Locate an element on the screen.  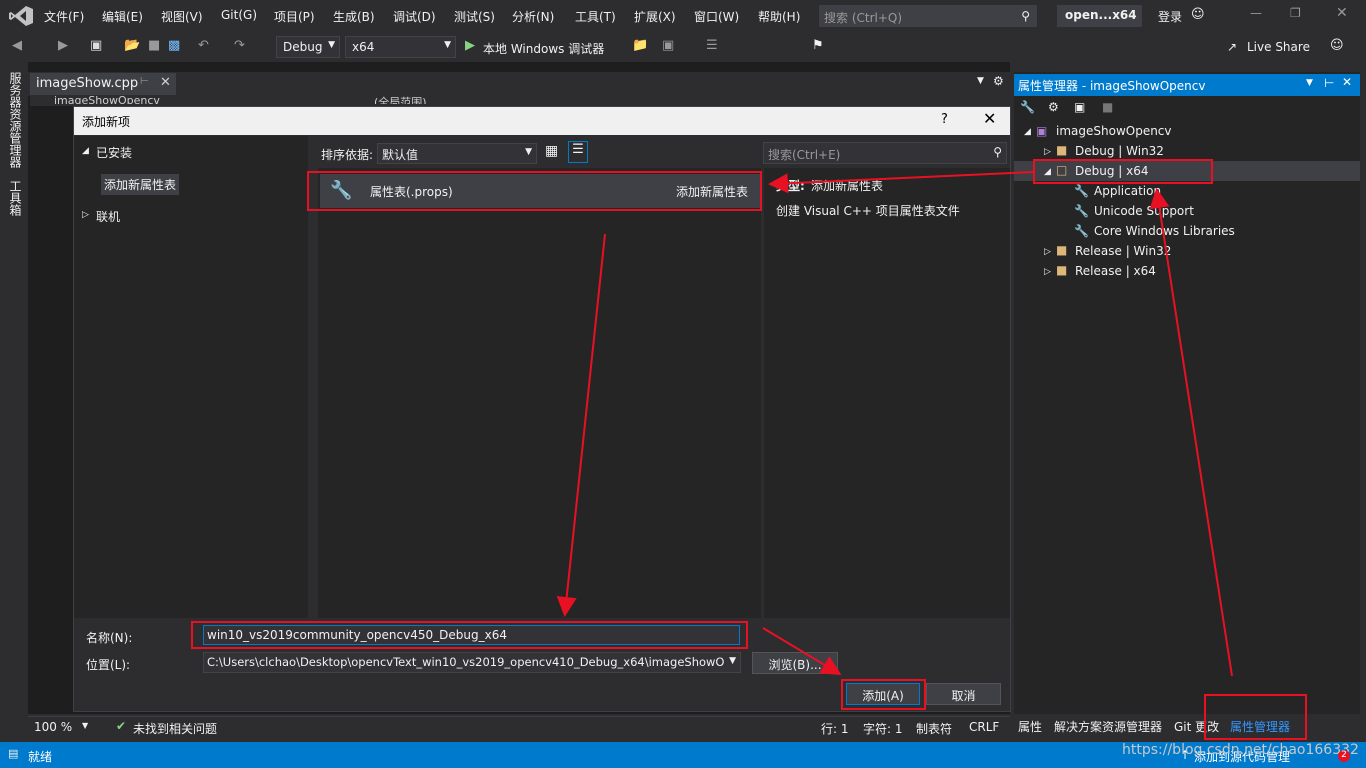
tree-release-x64: Release | x64 is located at coordinates (1115, 271).